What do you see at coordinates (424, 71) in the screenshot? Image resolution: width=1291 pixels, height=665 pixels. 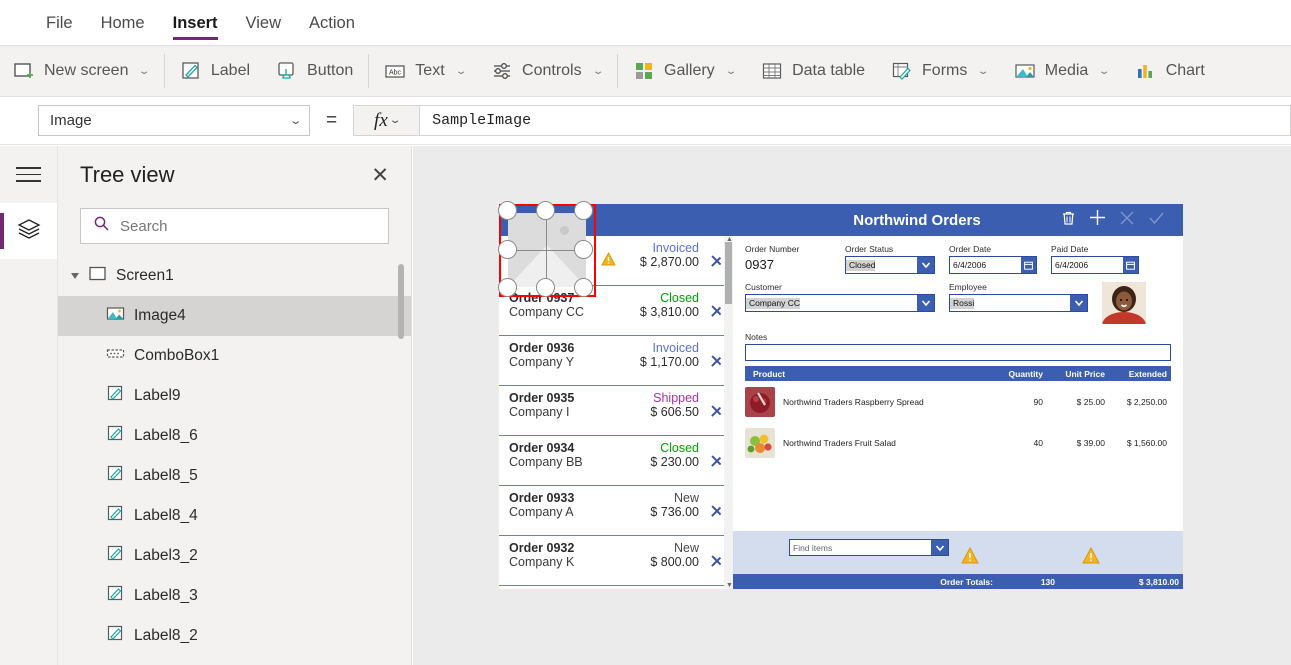 I see `ribbon-text-button: Abc Text ⌄` at bounding box center [424, 71].